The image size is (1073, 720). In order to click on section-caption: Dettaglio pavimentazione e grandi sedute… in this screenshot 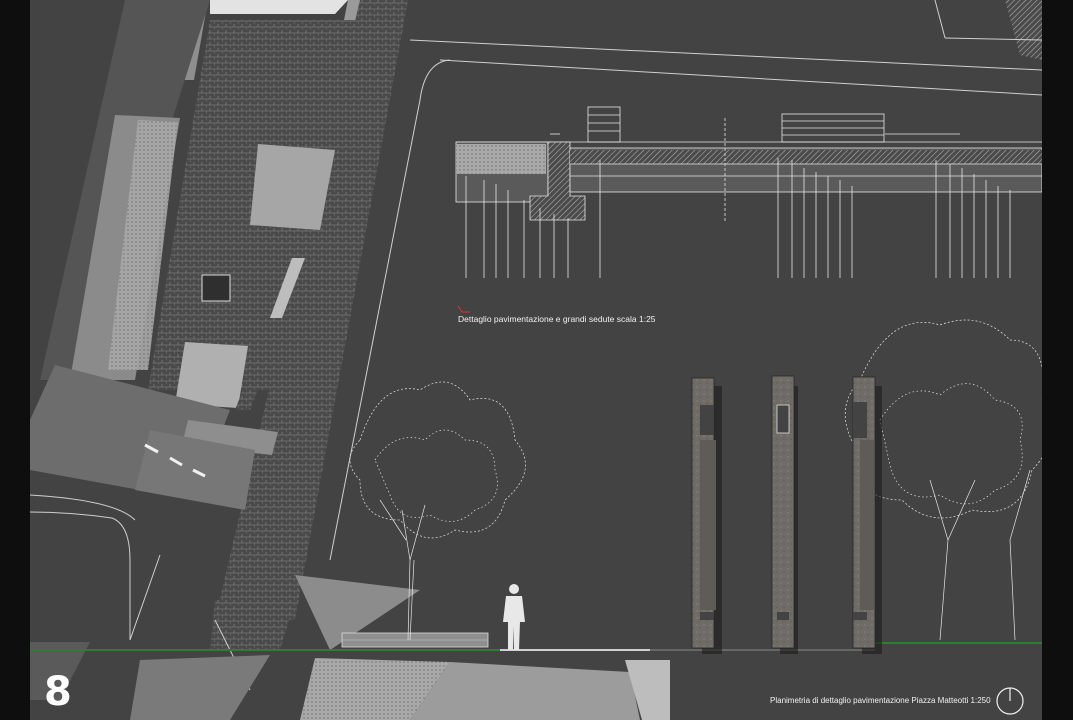, I will do `click(557, 319)`.